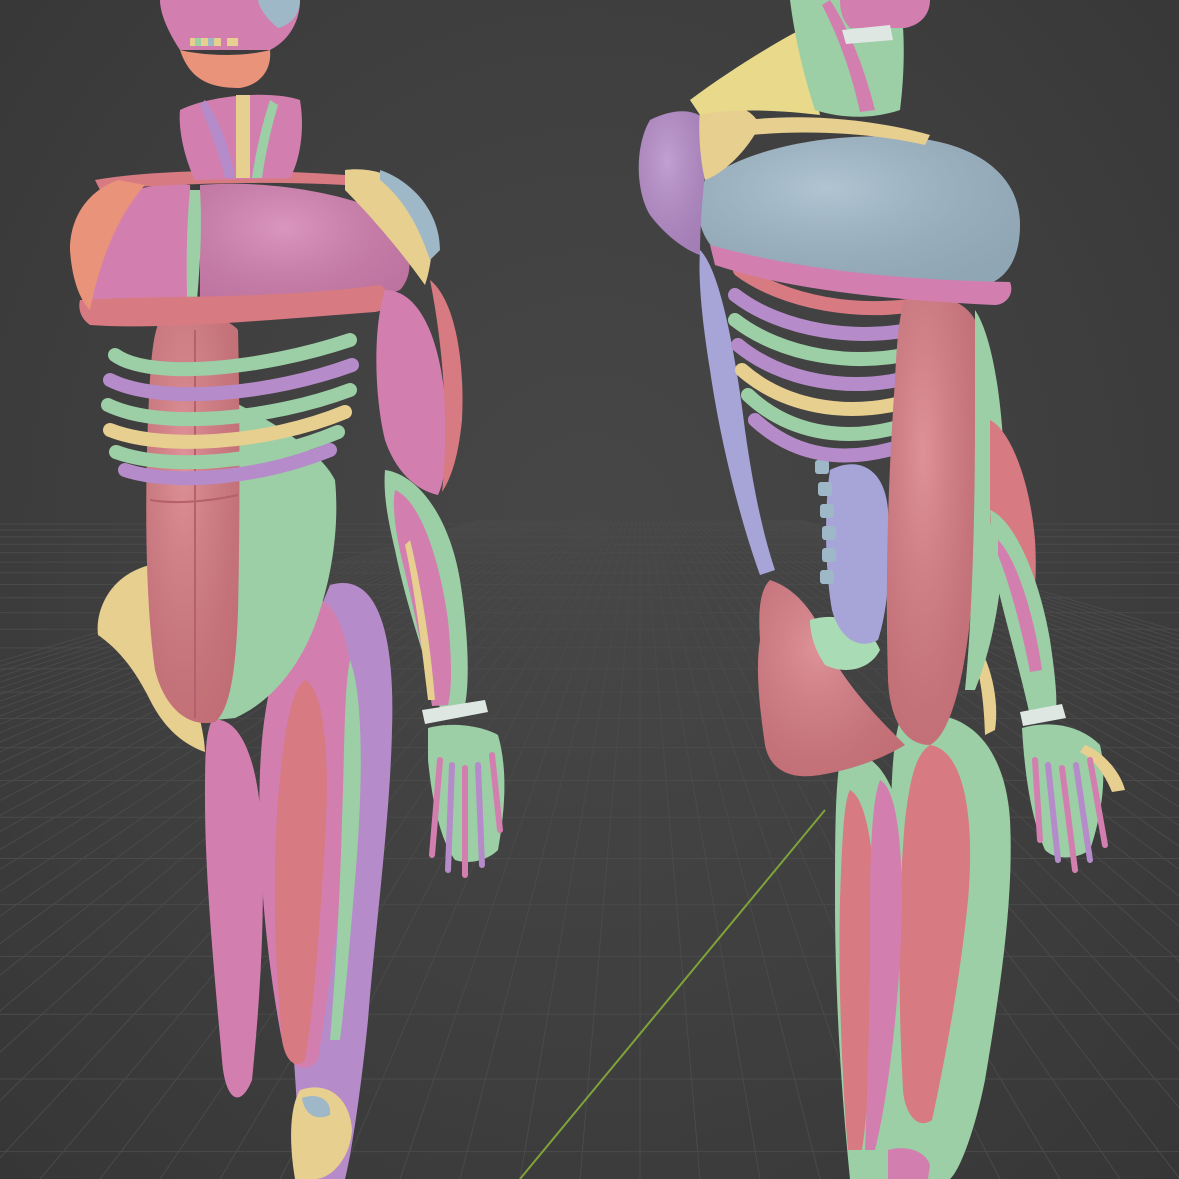  I want to click on left-biceps, so click(412, 392).